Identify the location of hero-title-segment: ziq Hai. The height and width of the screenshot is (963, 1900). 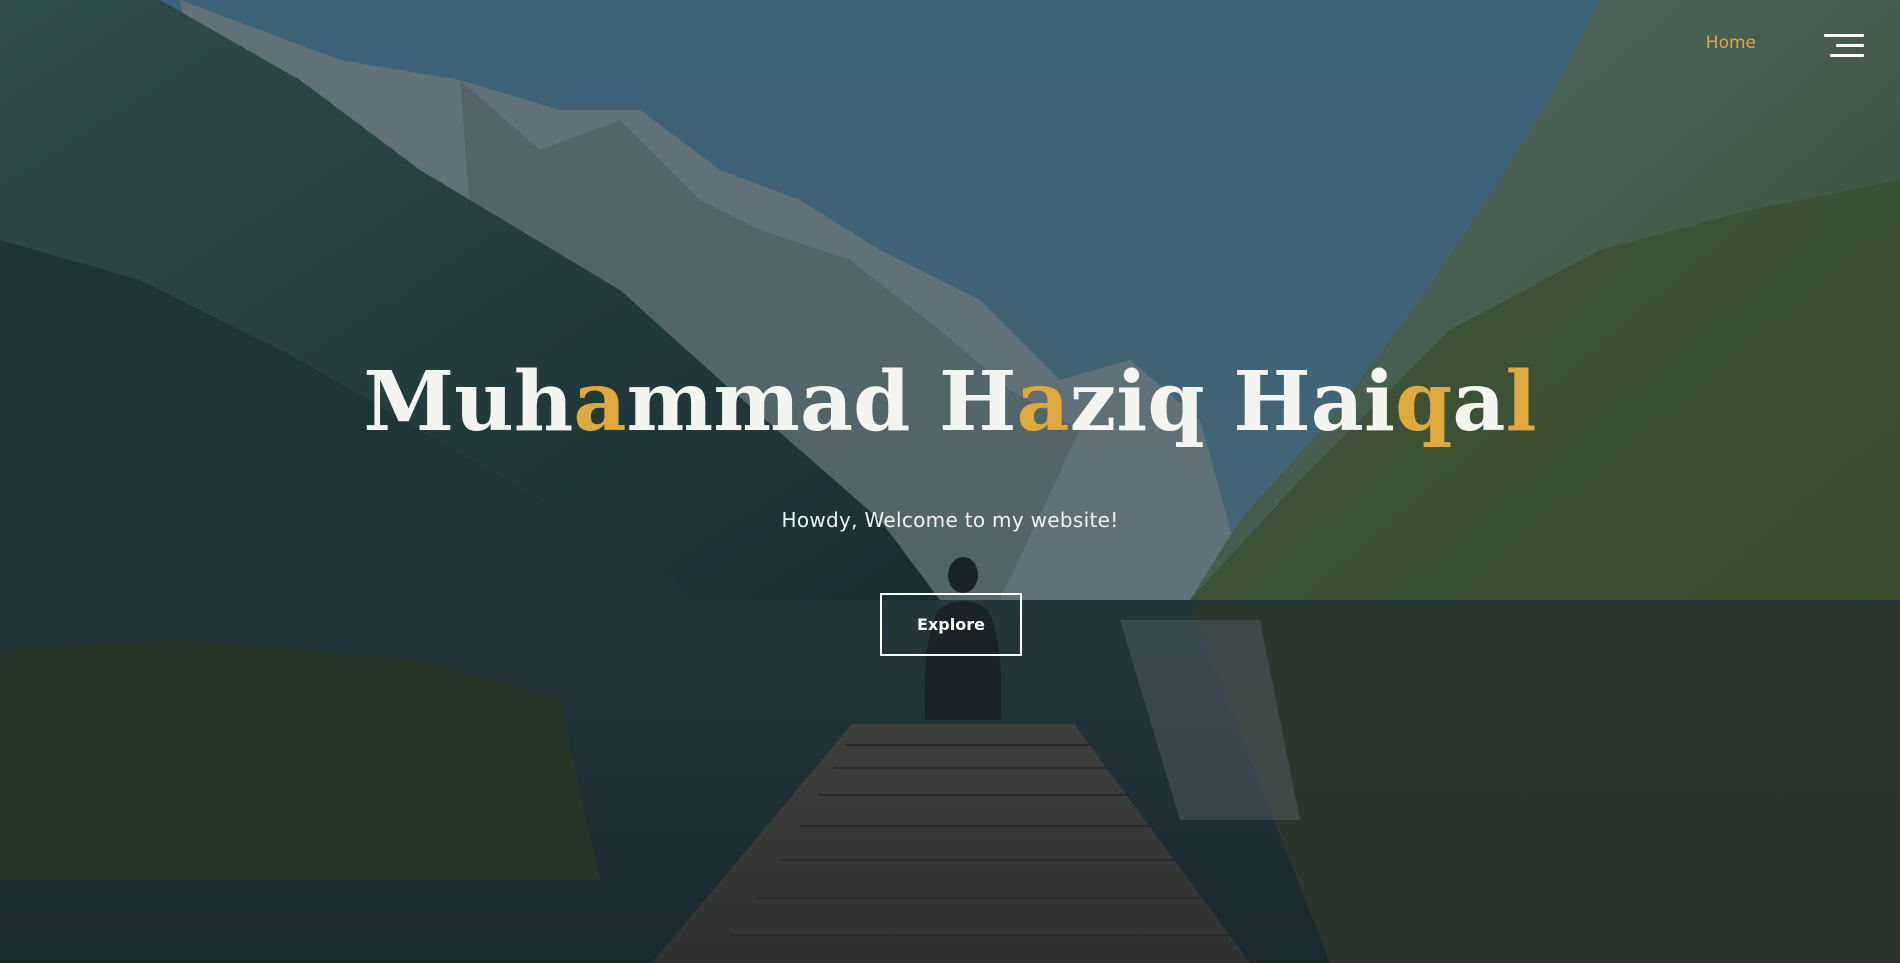
(1232, 402).